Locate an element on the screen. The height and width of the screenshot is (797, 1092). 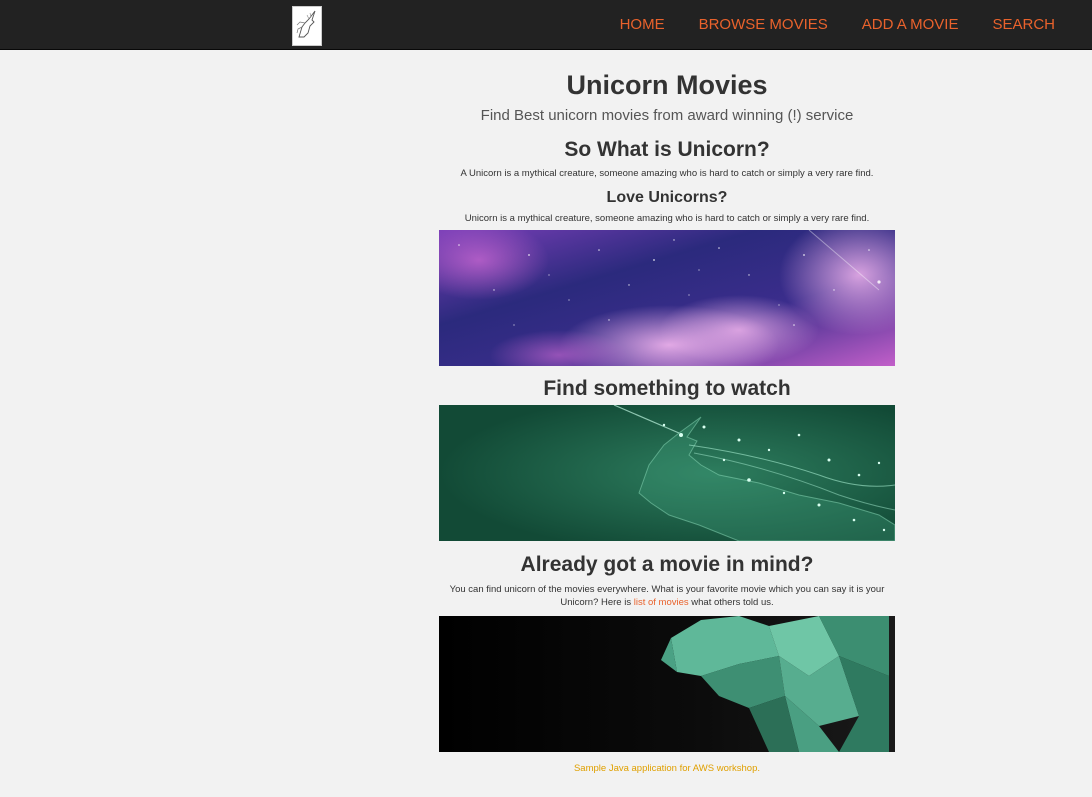
glowing-unicorn-banner-image is located at coordinates (667, 473).